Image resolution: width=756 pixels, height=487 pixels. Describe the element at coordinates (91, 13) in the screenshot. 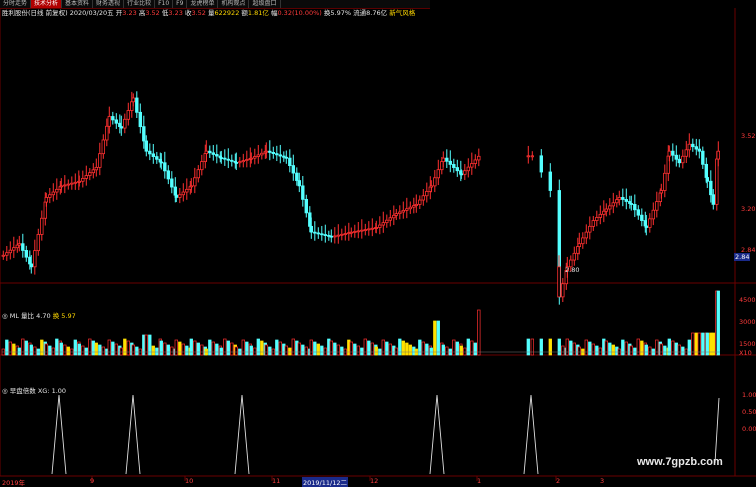

I see `bar-date: 2020/03/20五` at that location.